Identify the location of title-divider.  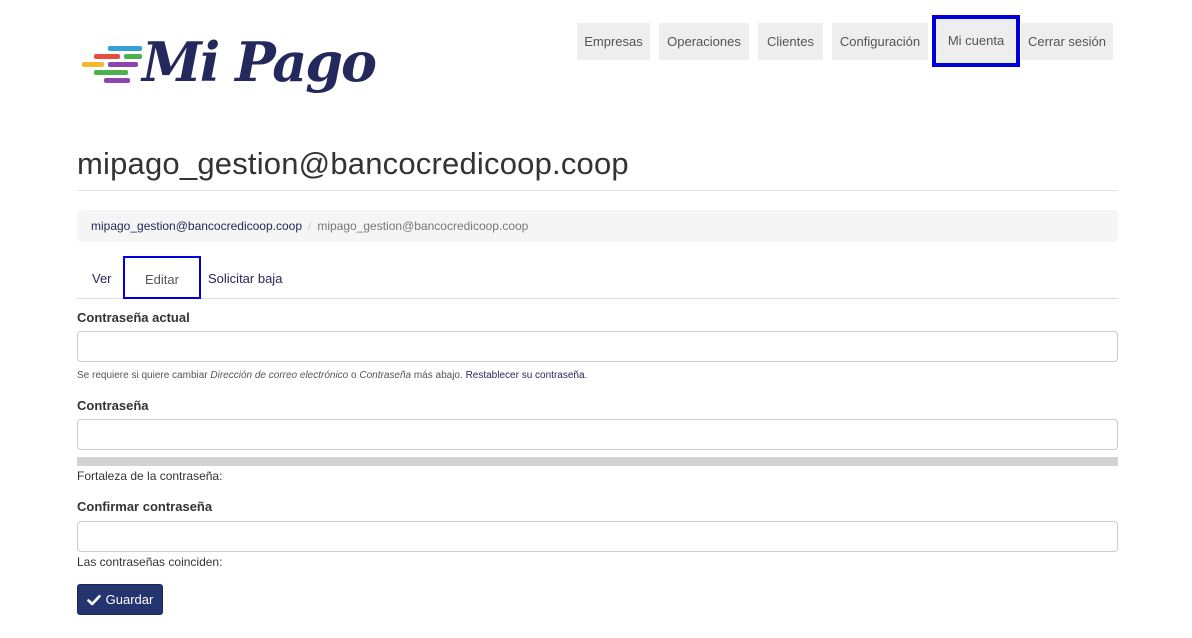
(597, 190).